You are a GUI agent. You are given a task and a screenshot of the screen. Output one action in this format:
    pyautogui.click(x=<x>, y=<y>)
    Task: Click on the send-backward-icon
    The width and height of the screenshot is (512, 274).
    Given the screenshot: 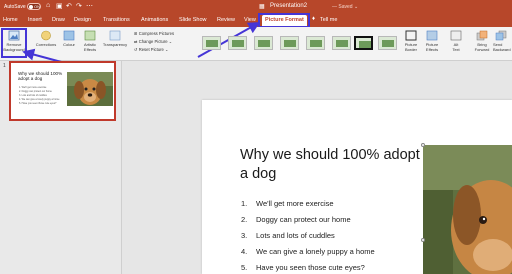 What is the action you would take?
    pyautogui.click(x=501, y=35)
    